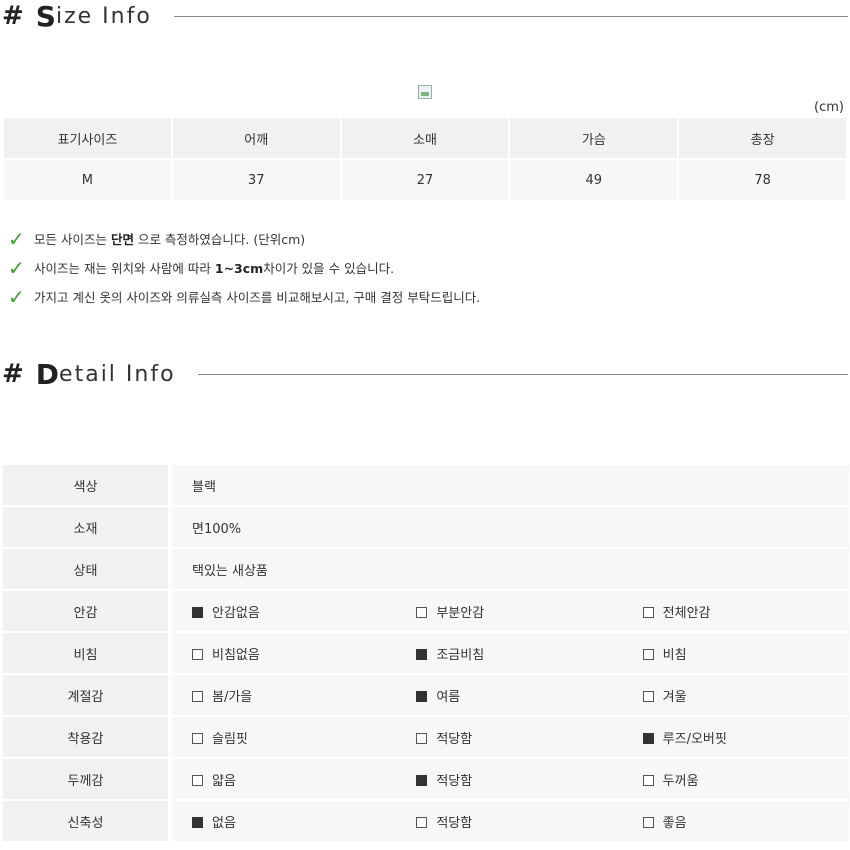 The image size is (850, 850). I want to click on detail-option: 비침없음, so click(283, 653).